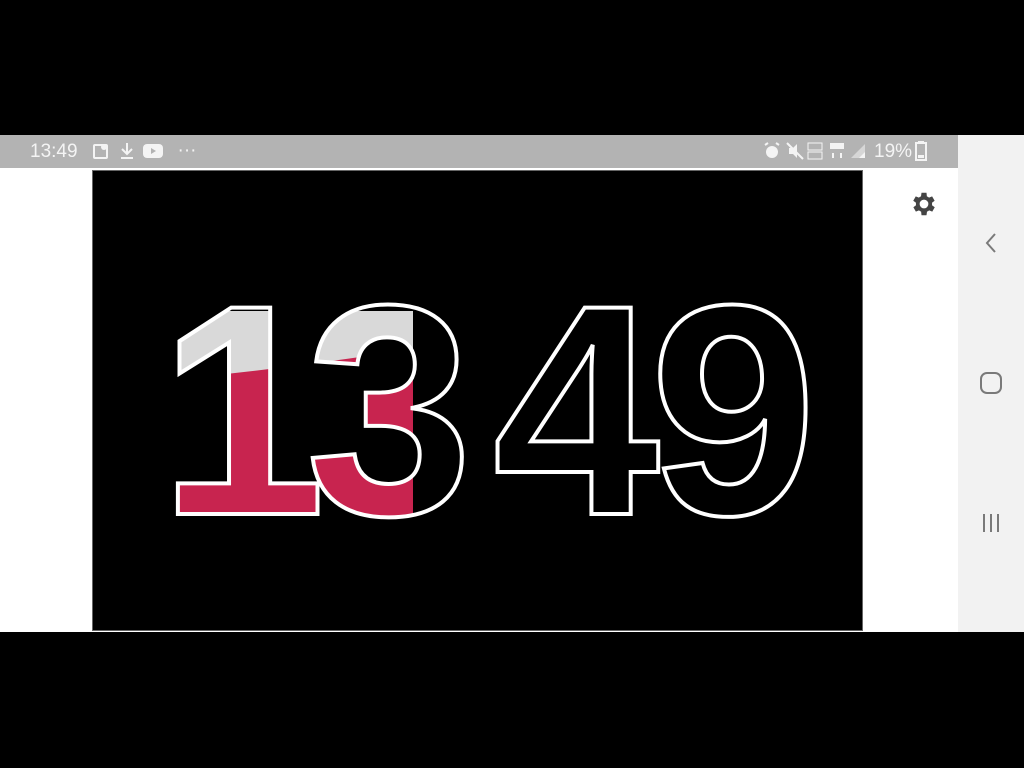  What do you see at coordinates (54, 151) in the screenshot?
I see `status-time: 13:49` at bounding box center [54, 151].